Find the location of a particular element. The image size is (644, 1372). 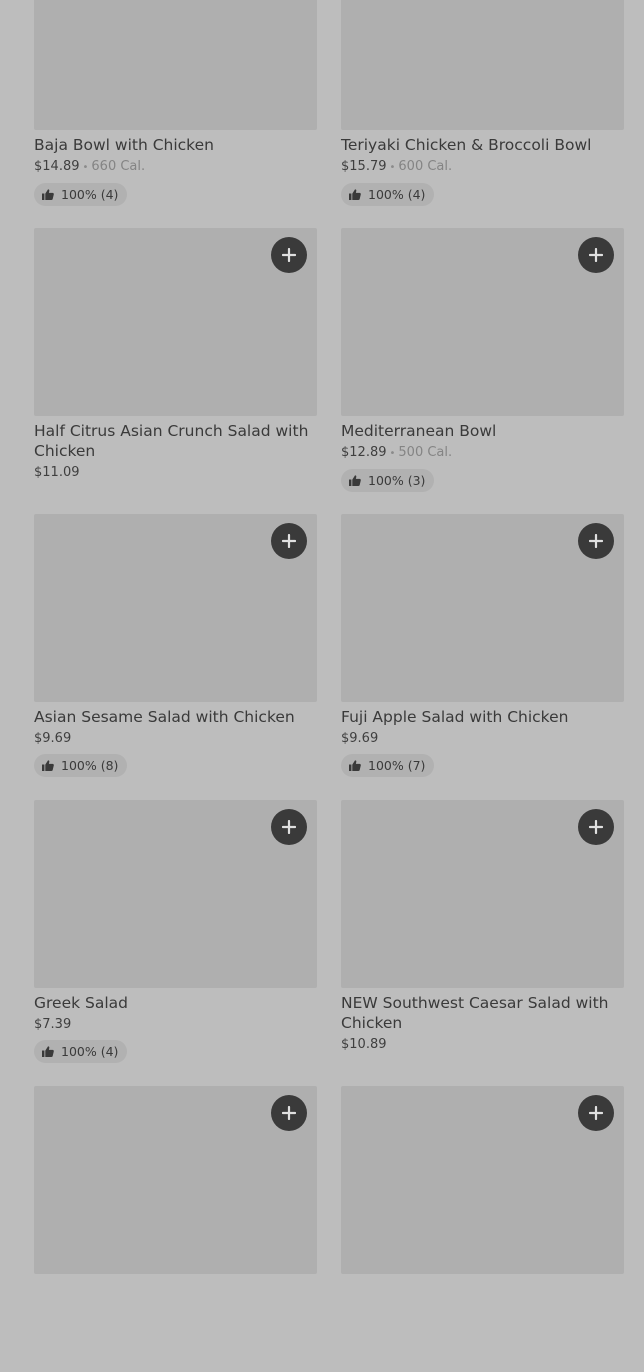

rating-text: 100% (7) is located at coordinates (397, 765).